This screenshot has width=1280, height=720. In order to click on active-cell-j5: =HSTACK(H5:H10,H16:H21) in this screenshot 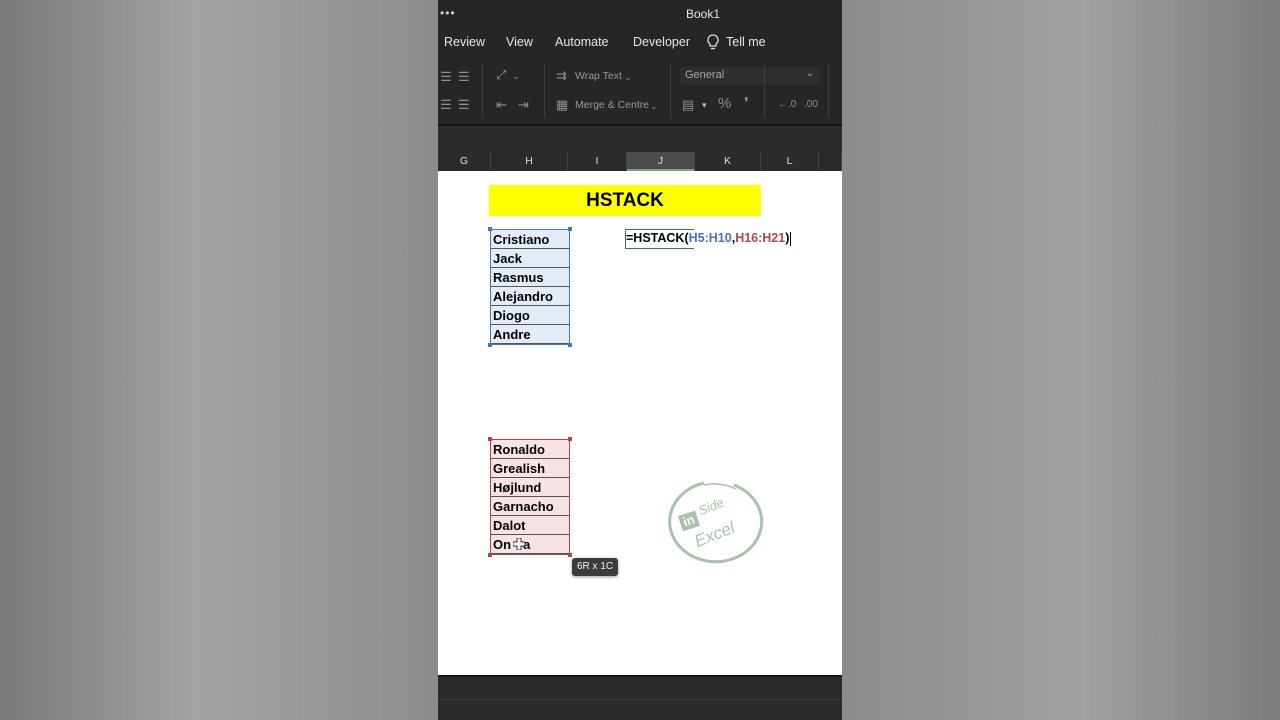, I will do `click(708, 239)`.